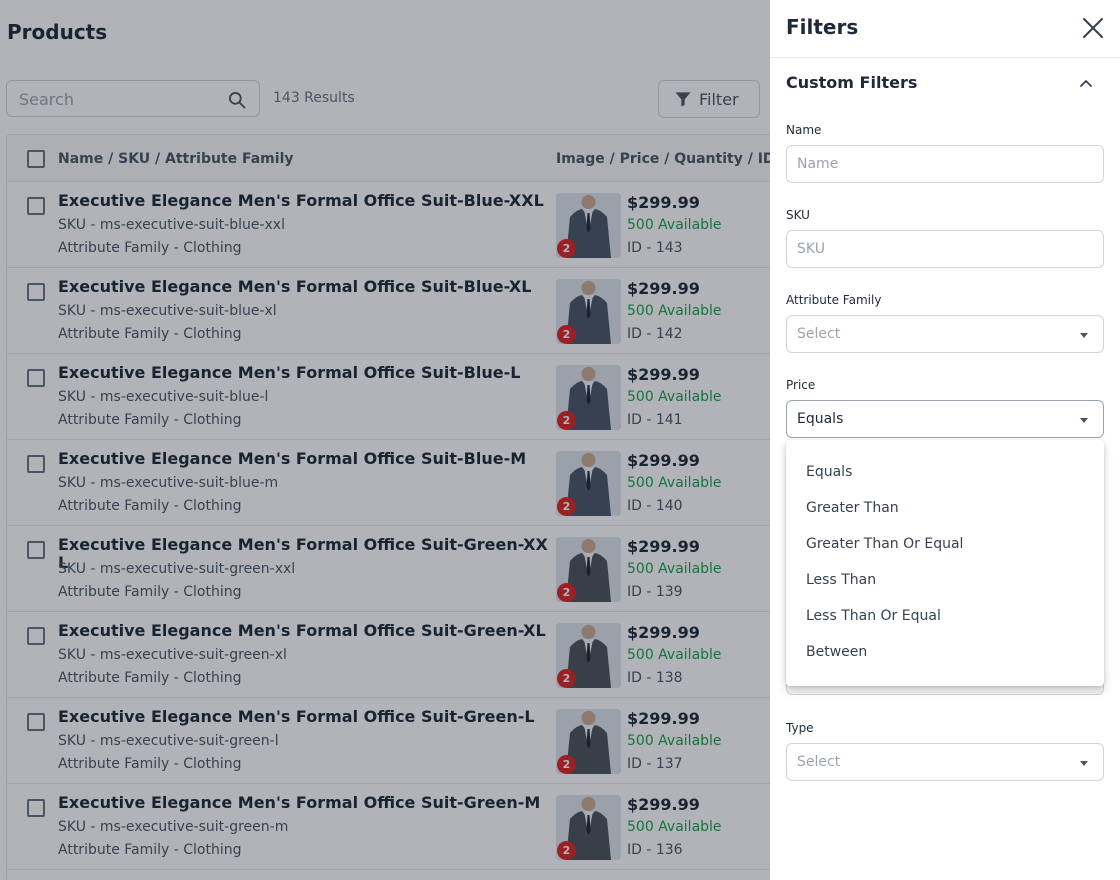 The image size is (1120, 880). What do you see at coordinates (798, 215) in the screenshot?
I see `sku-label: SKU` at bounding box center [798, 215].